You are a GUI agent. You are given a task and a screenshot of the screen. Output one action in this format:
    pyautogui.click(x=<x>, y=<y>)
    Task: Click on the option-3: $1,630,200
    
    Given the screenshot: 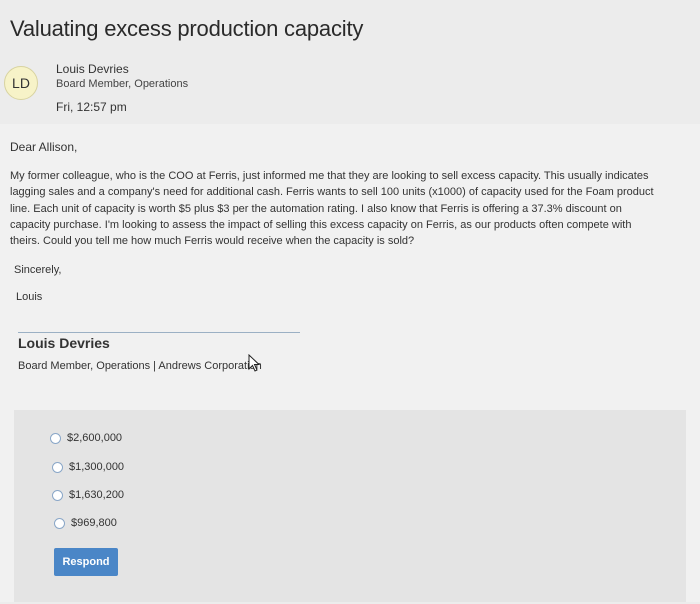 What is the action you would take?
    pyautogui.click(x=88, y=495)
    